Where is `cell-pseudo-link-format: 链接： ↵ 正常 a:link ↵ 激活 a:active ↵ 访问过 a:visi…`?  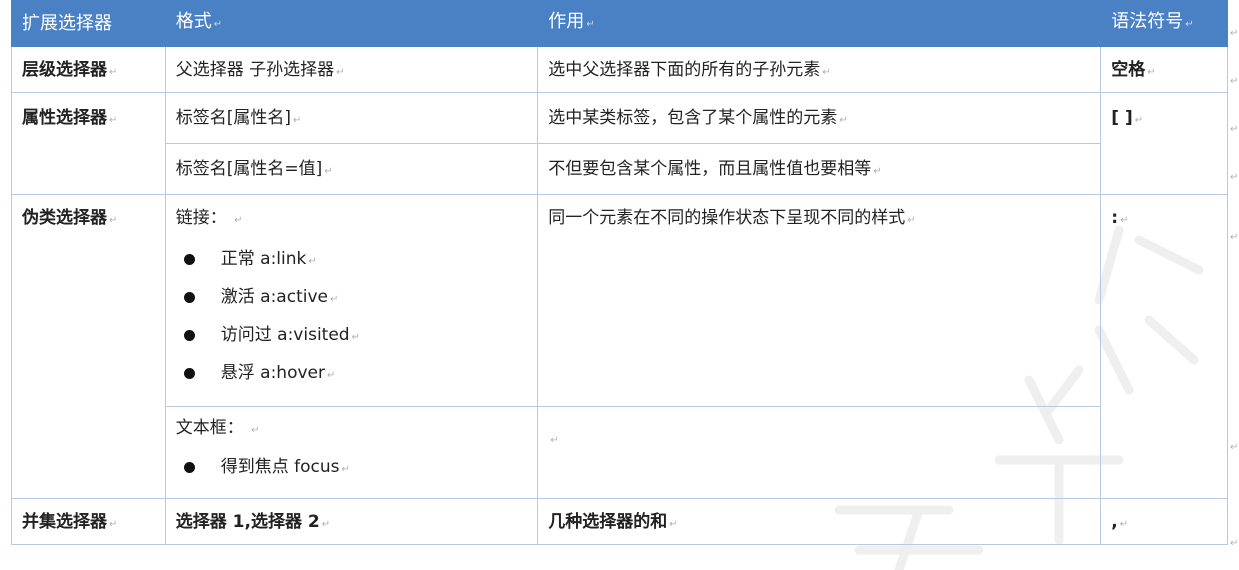 cell-pseudo-link-format: 链接： ↵ 正常 a:link ↵ 激活 a:active ↵ 访问过 a:visi… is located at coordinates (351, 300).